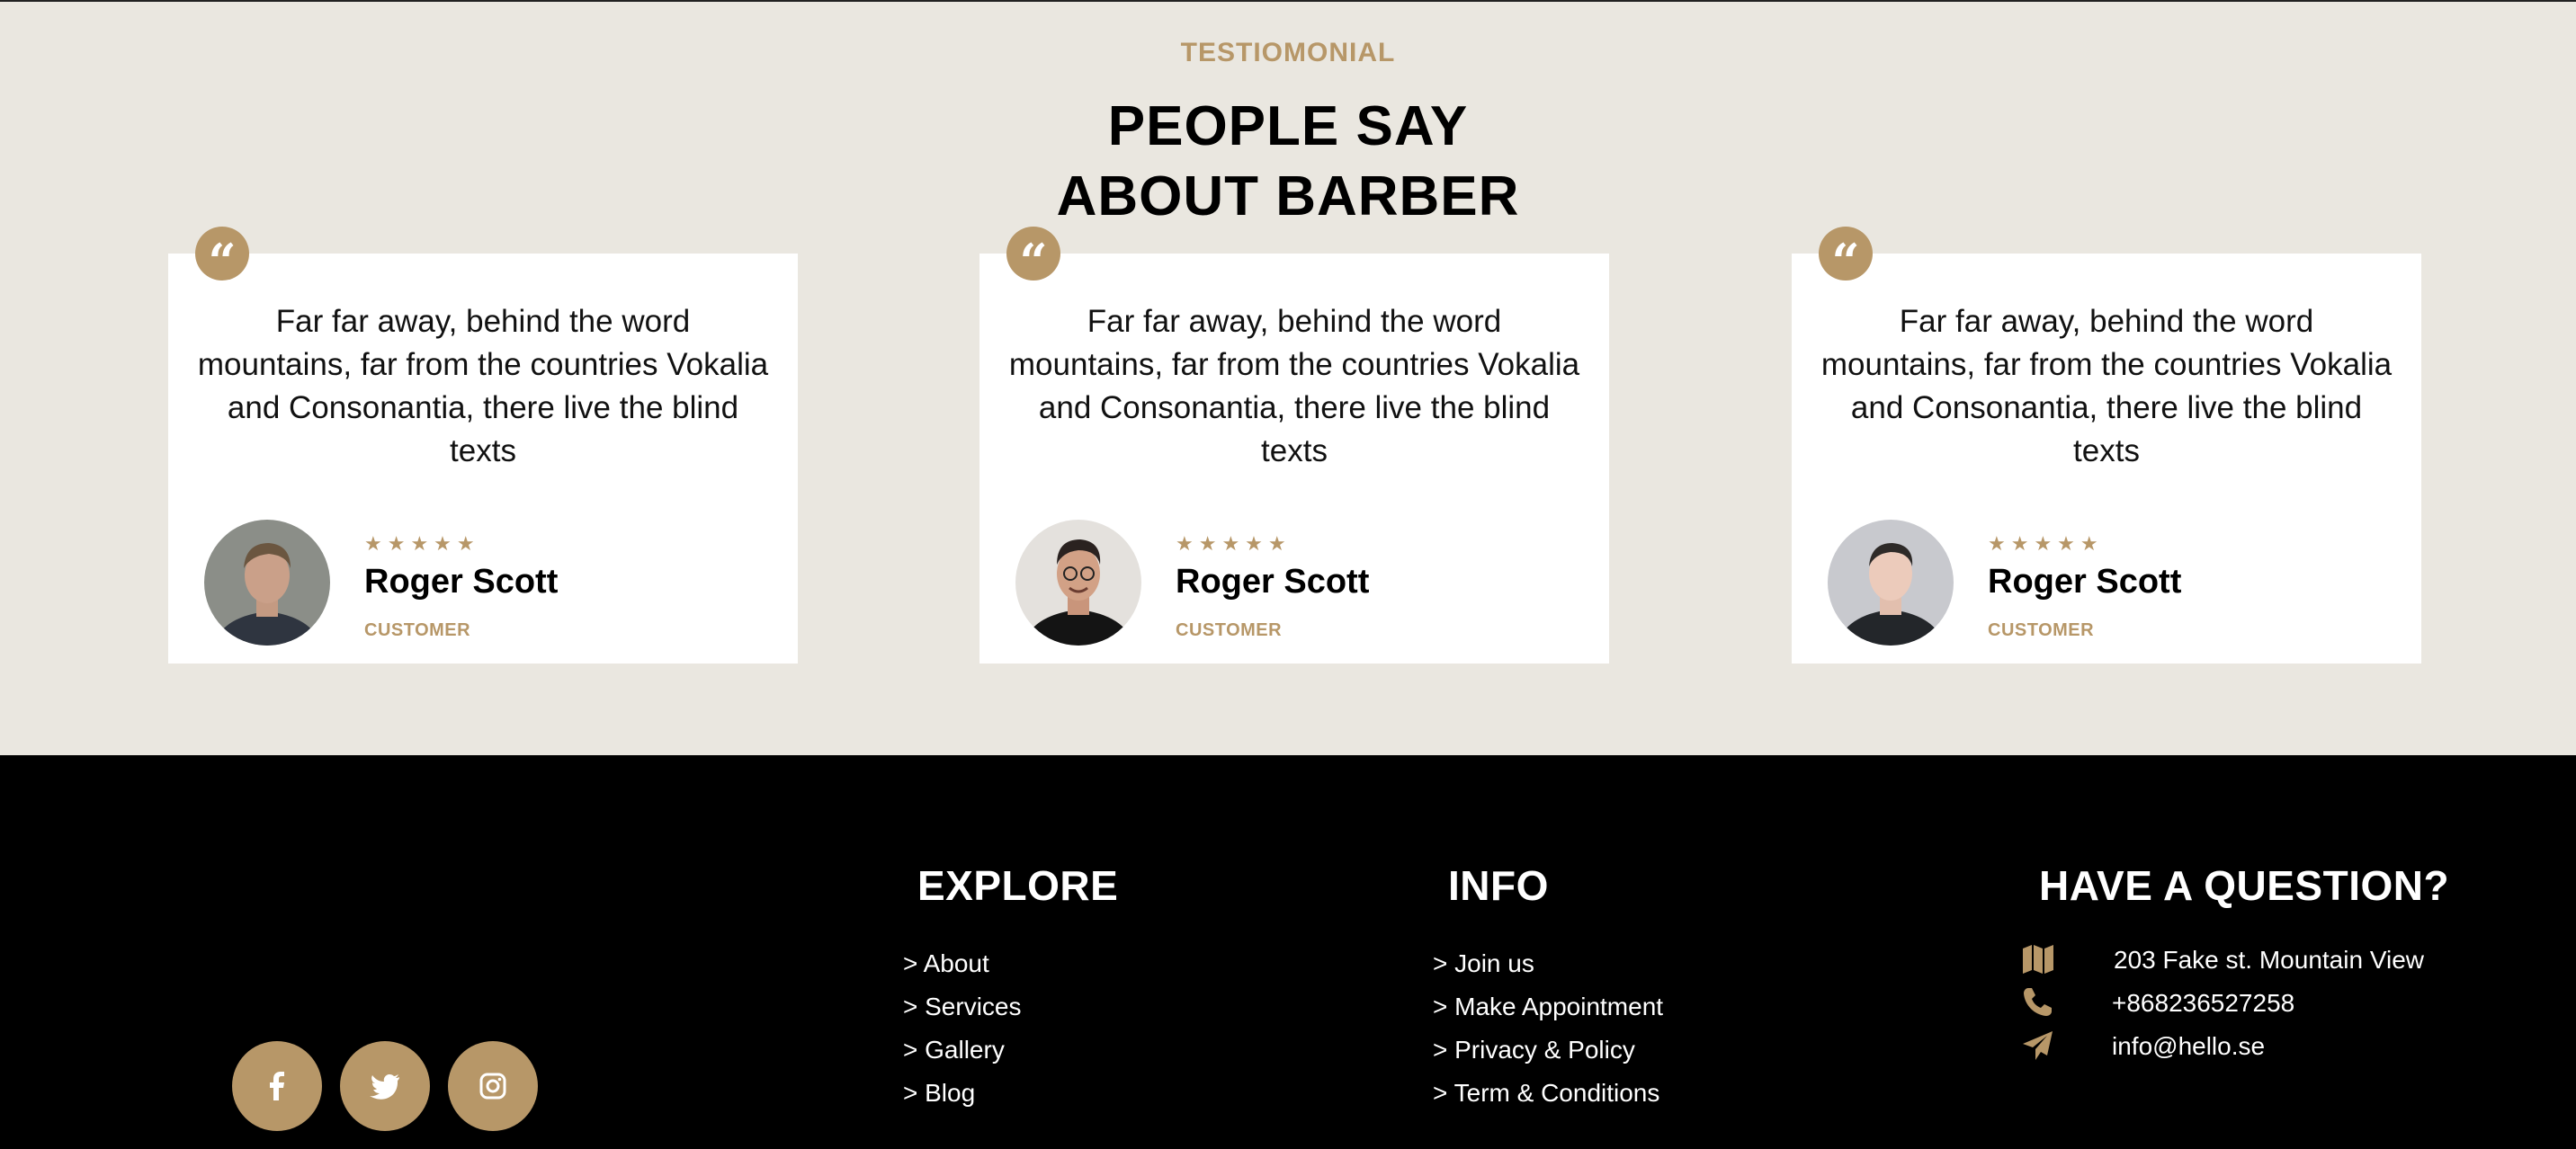  What do you see at coordinates (1548, 1050) in the screenshot?
I see `footer-link-privacy-policy: > Privacy & Policy` at bounding box center [1548, 1050].